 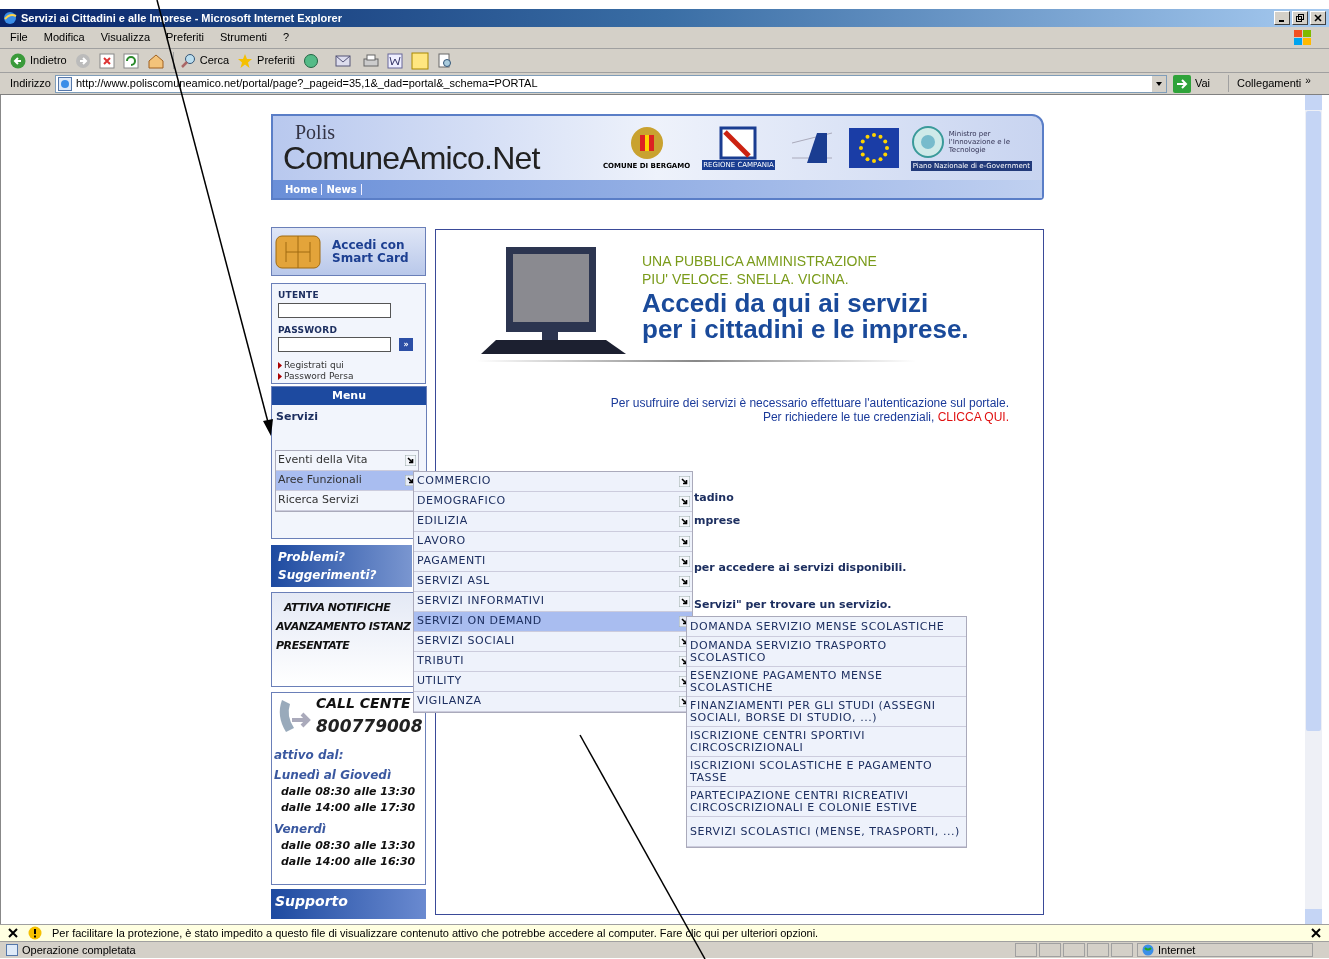 I want to click on more-links-button: », so click(x=1308, y=80).